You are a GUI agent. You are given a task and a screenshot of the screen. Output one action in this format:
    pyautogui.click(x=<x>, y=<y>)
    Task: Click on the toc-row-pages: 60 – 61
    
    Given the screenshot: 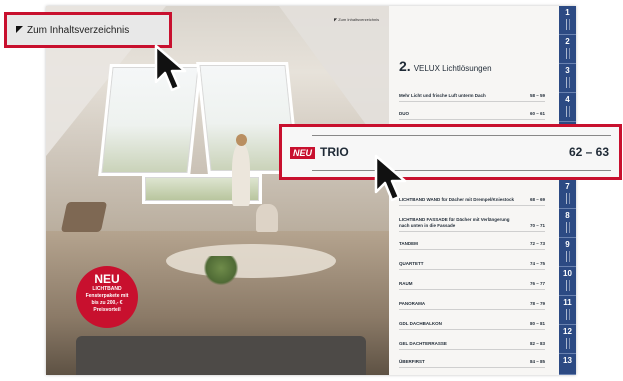 What is the action you would take?
    pyautogui.click(x=537, y=113)
    